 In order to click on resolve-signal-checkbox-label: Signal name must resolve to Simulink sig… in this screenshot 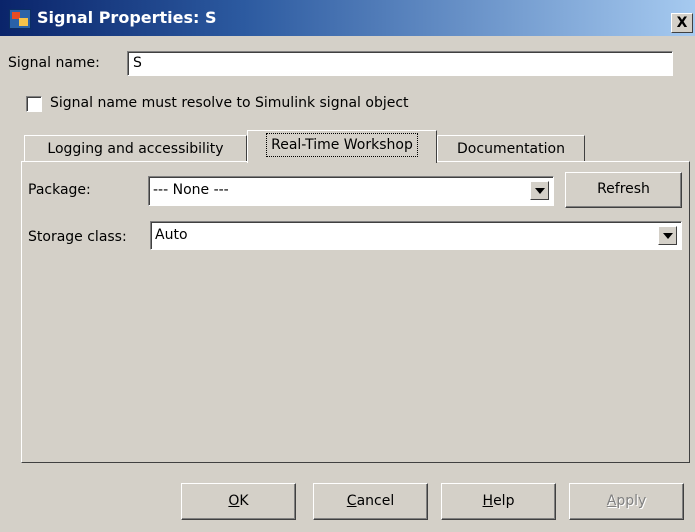, I will do `click(229, 103)`.